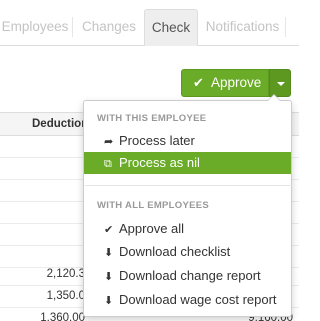  I want to click on approve-label: Approve, so click(236, 82).